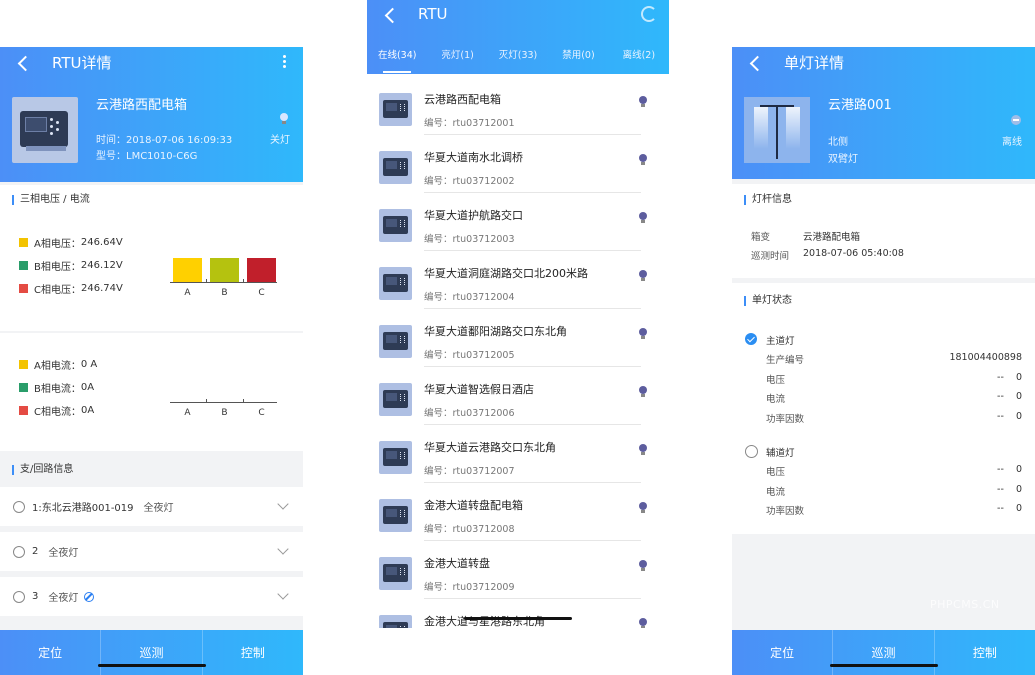  I want to click on aux-lamp-label: 辅道灯, so click(780, 453).